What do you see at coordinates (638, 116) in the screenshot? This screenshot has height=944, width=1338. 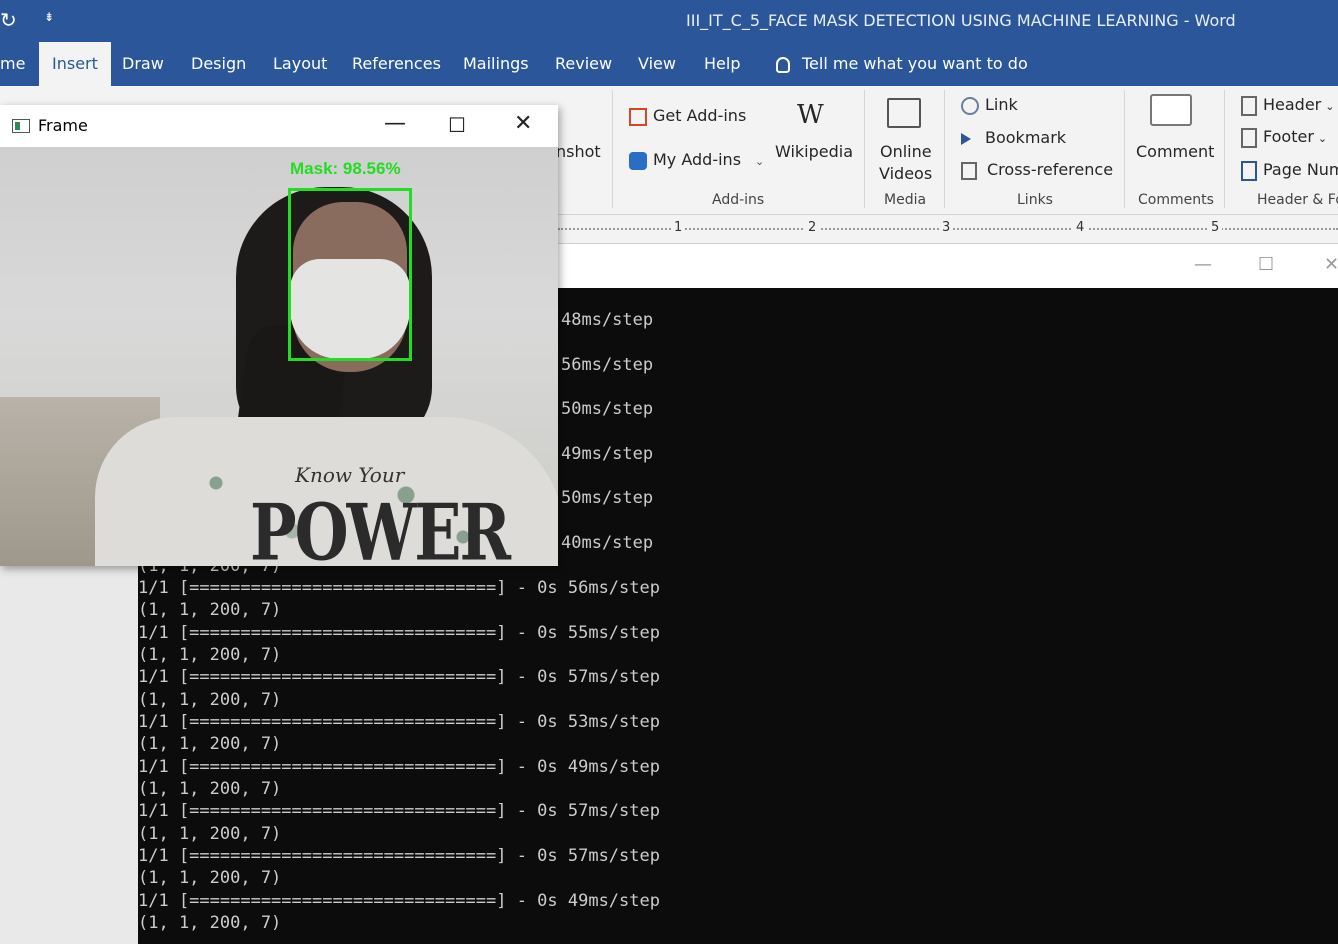 I see `store-icon` at bounding box center [638, 116].